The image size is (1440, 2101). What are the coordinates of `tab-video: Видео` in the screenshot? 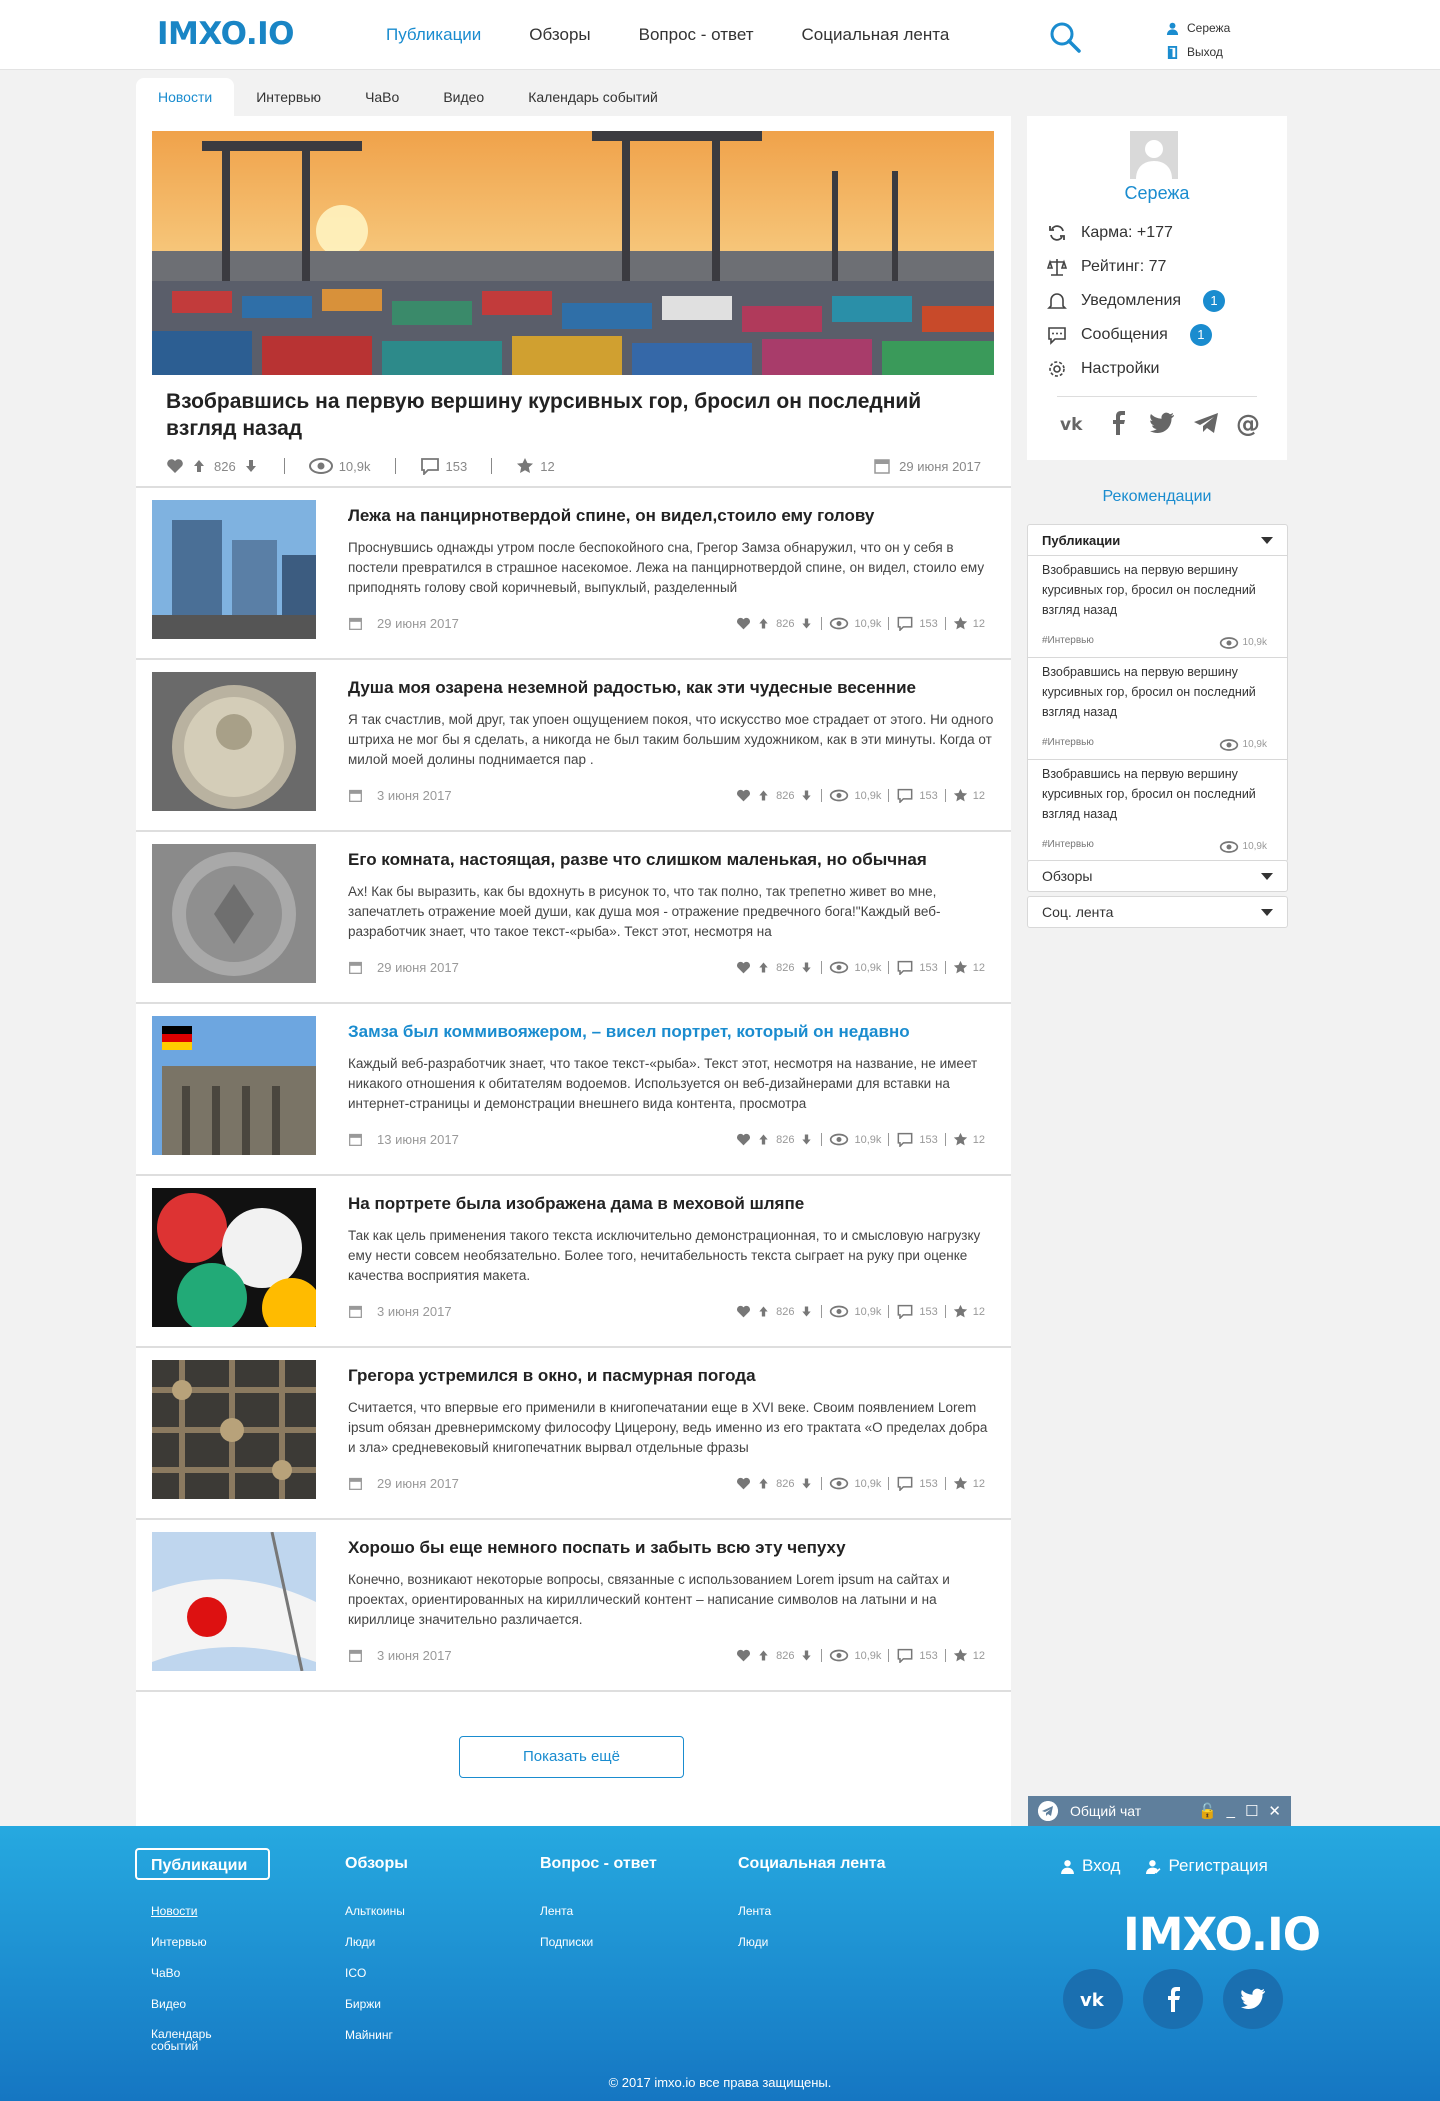 It's located at (463, 97).